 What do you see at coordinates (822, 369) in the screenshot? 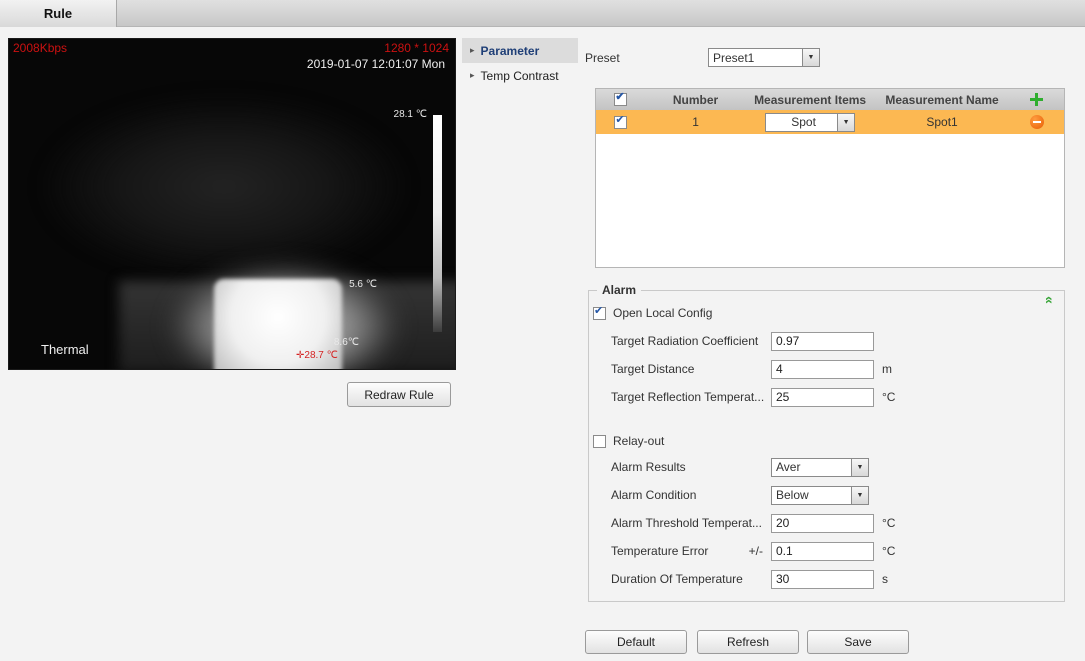
I see `target-distance-input` at bounding box center [822, 369].